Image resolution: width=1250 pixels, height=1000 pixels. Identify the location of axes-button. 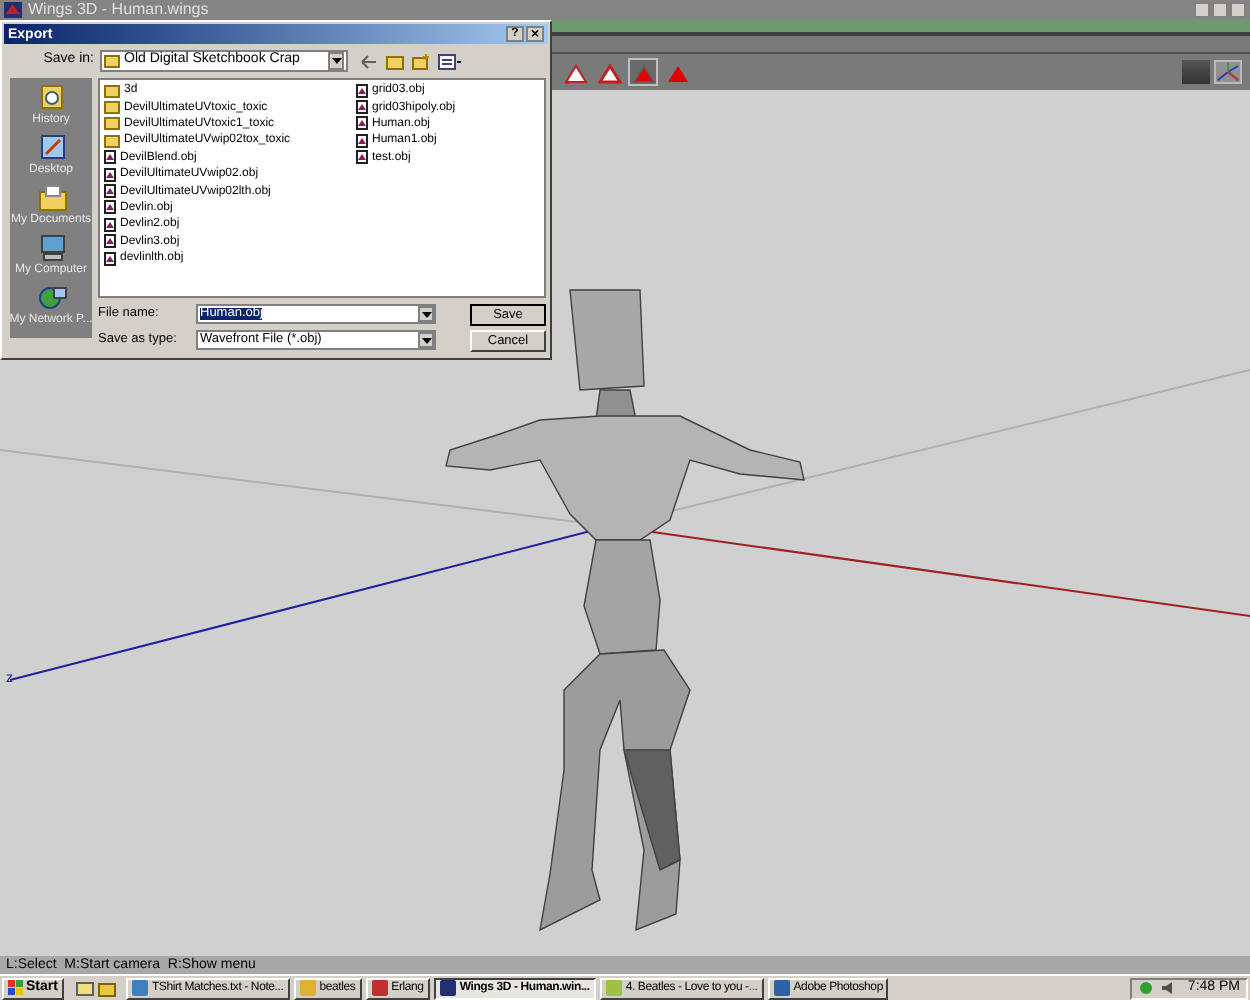
(1228, 72).